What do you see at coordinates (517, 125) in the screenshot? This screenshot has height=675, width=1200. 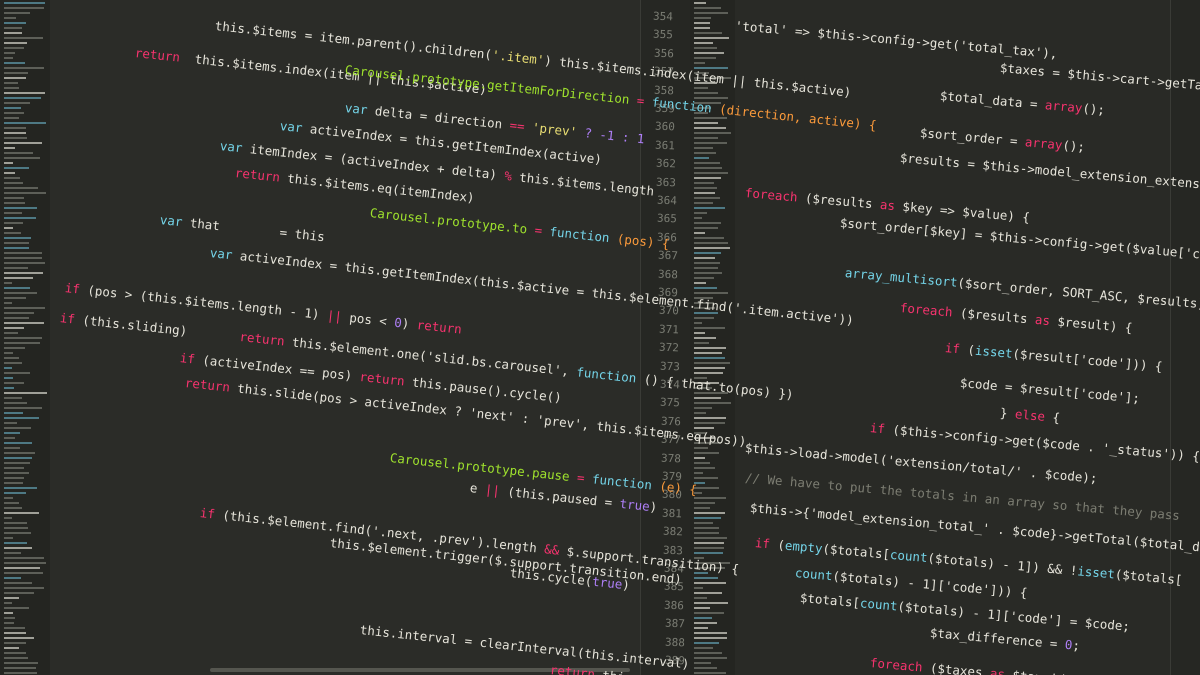 I see `code-token: ==` at bounding box center [517, 125].